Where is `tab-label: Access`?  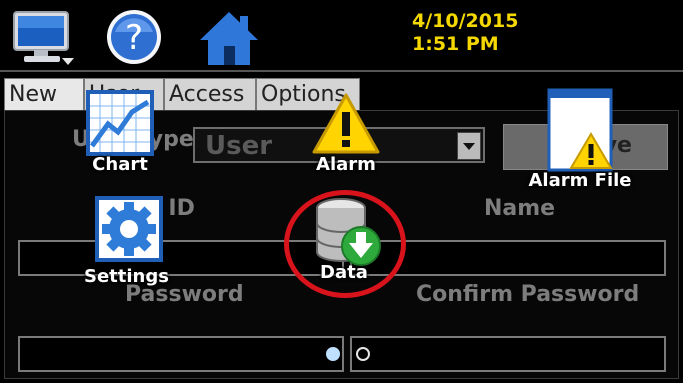 tab-label: Access is located at coordinates (207, 94).